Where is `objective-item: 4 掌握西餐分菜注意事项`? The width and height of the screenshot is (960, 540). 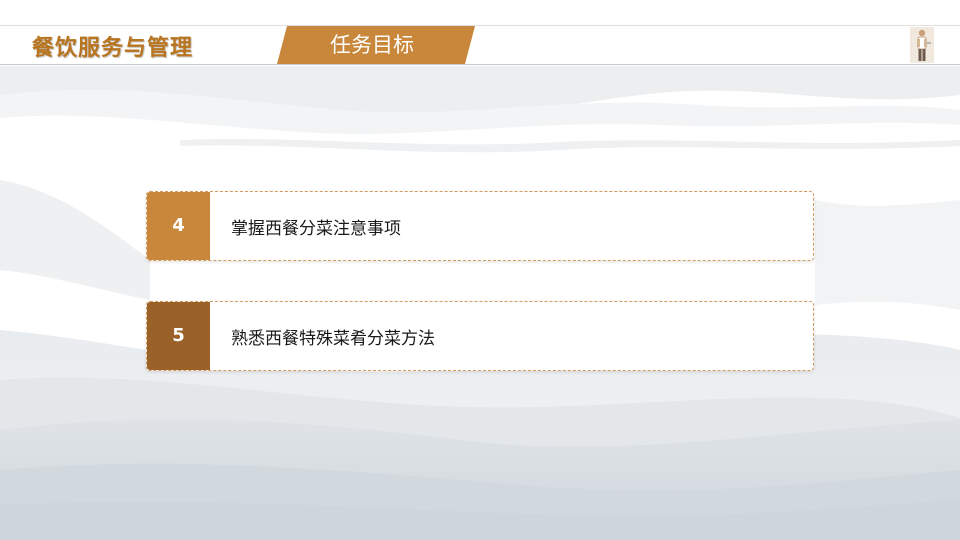
objective-item: 4 掌握西餐分菜注意事项 is located at coordinates (480, 226).